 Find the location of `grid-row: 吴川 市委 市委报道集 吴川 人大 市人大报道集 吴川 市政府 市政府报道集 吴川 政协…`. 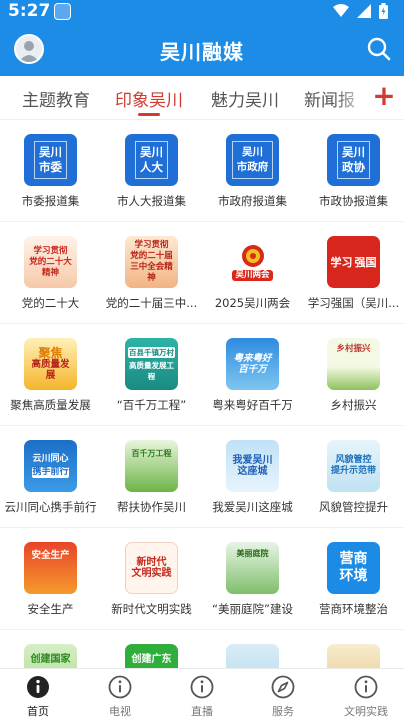

grid-row: 吴川 市委 市委报道集 吴川 人大 市人大报道集 吴川 市政府 市政府报道集 吴川 政协… is located at coordinates (202, 171).